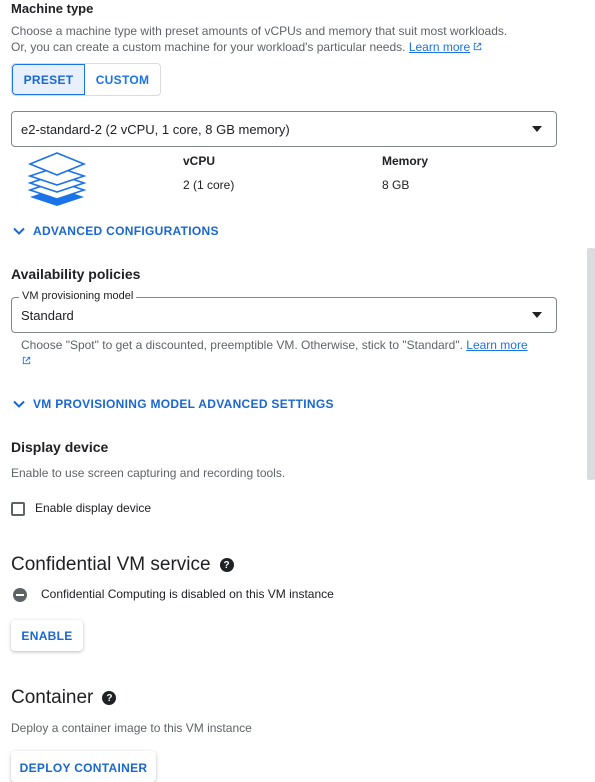  I want to click on enable-display-device-checkbox, so click(18, 509).